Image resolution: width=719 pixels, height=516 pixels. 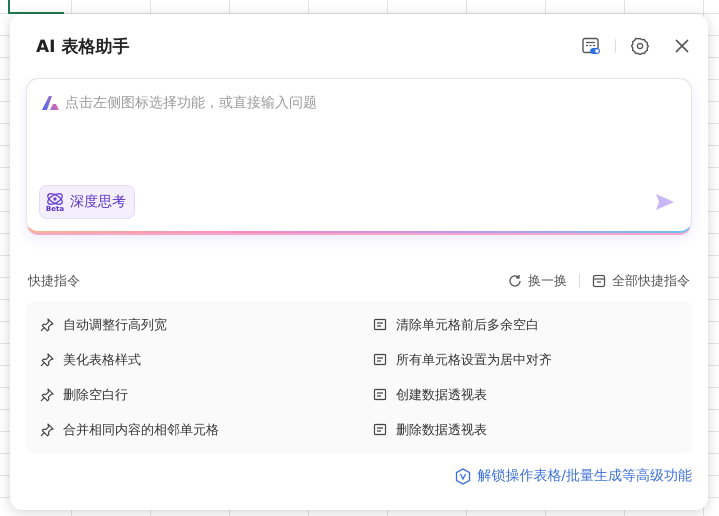 I want to click on command-item: 创建数据透视表, so click(x=525, y=394).